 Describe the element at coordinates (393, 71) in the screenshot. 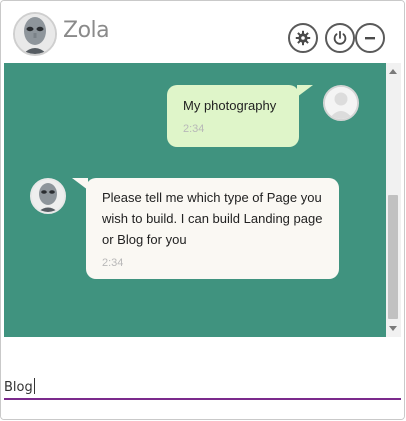

I see `scroll-up-arrow-icon` at that location.